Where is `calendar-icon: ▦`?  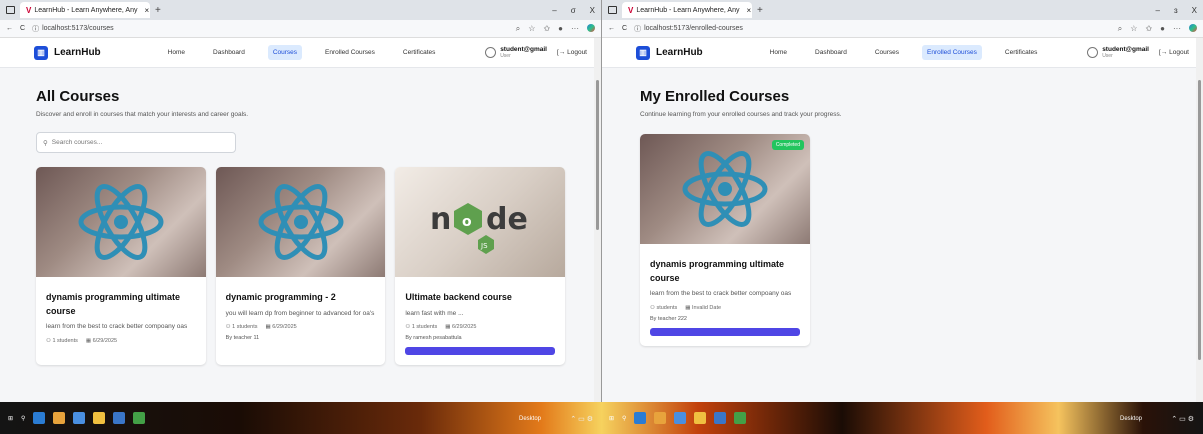 calendar-icon: ▦ is located at coordinates (448, 327).